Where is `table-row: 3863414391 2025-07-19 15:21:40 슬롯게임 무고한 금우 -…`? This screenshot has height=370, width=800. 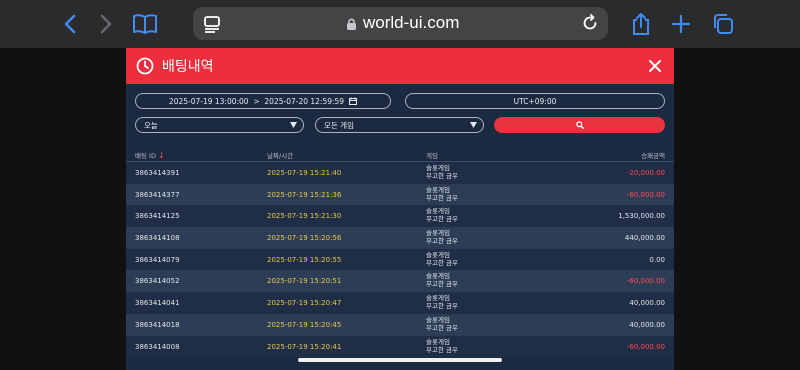
table-row: 3863414391 2025-07-19 15:21:40 슬롯게임 무고한 금우 -… is located at coordinates (400, 173).